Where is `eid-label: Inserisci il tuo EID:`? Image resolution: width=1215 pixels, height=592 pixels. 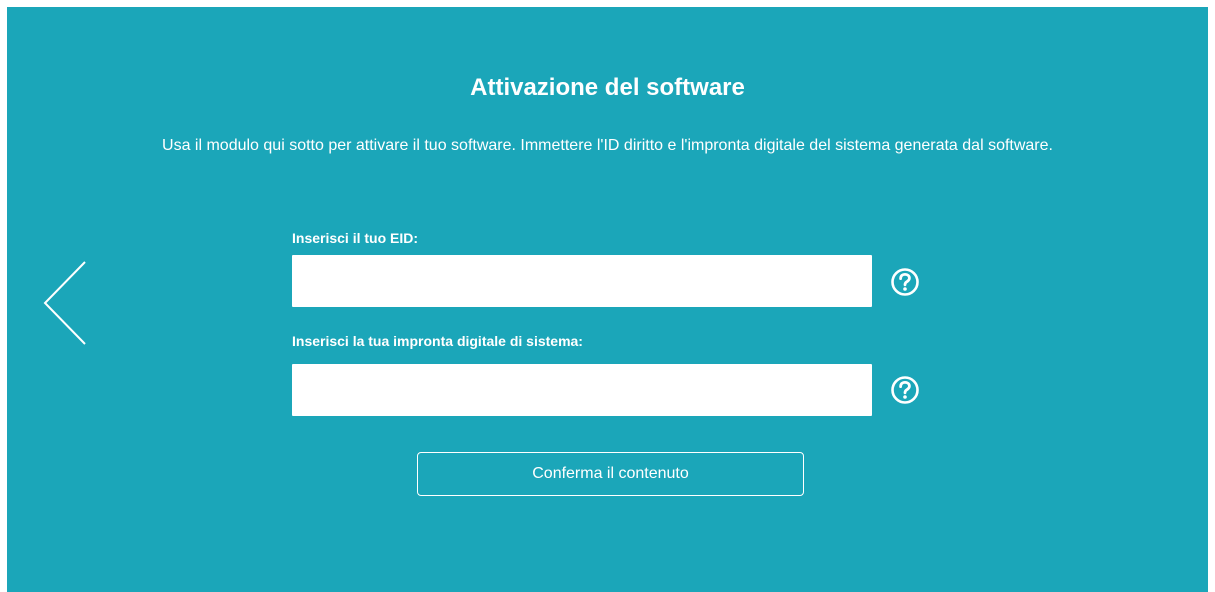
eid-label: Inserisci il tuo EID: is located at coordinates (355, 238).